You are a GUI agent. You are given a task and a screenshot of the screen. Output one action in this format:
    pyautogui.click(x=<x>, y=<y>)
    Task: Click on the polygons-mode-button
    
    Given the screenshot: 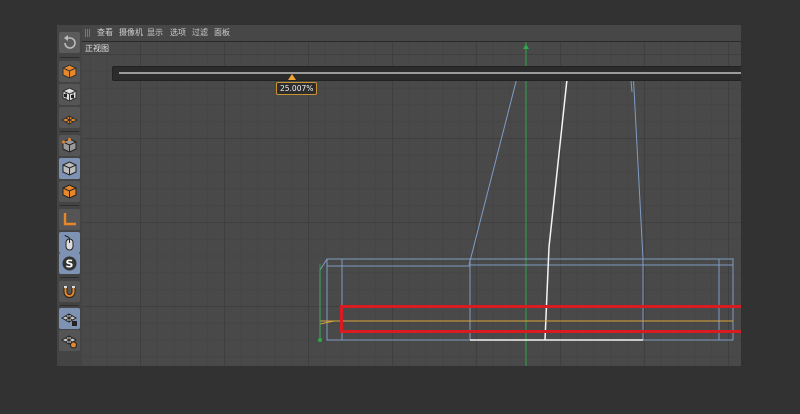 What is the action you would take?
    pyautogui.click(x=69, y=191)
    